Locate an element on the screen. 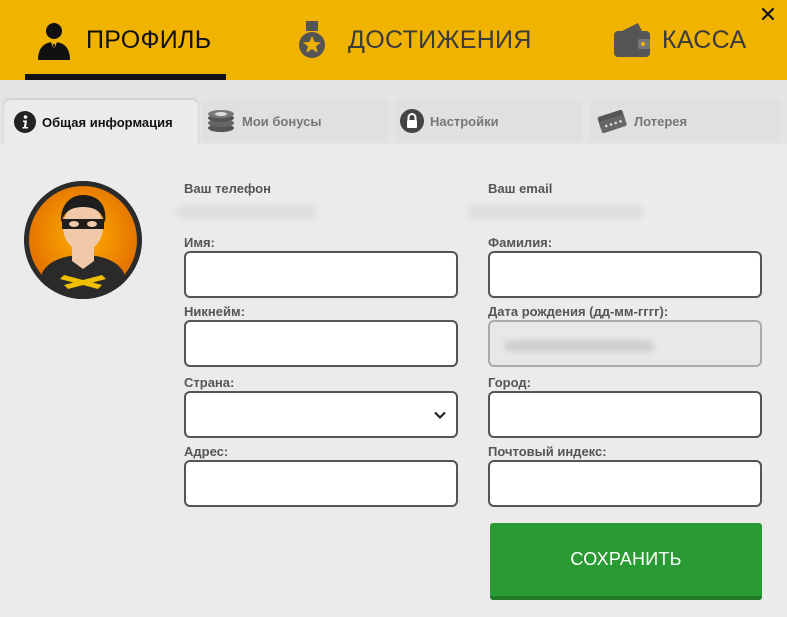  birthdate-input is located at coordinates (625, 343).